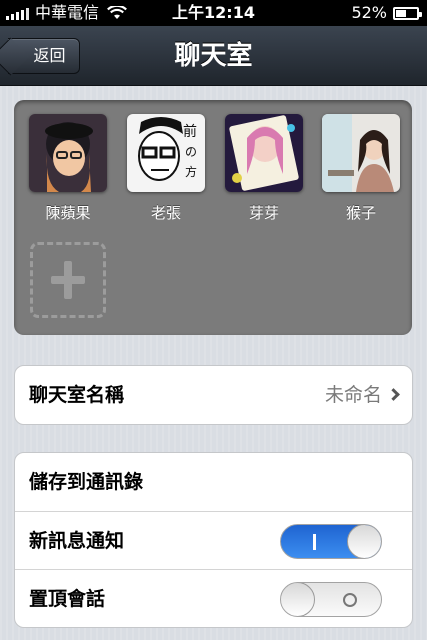 This screenshot has width=427, height=640. What do you see at coordinates (263, 213) in the screenshot?
I see `member-name: 芽芽` at bounding box center [263, 213].